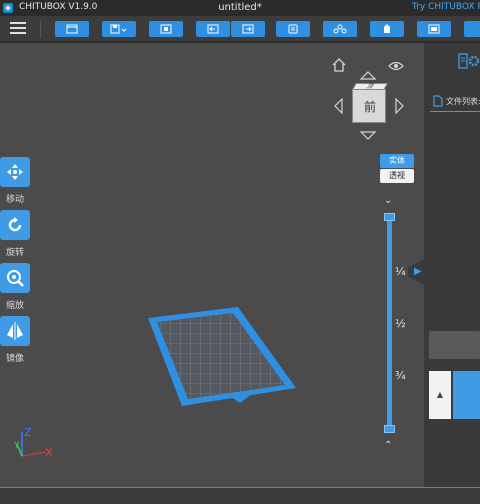 The image size is (480, 504). I want to click on rotate-icon, so click(15, 224).